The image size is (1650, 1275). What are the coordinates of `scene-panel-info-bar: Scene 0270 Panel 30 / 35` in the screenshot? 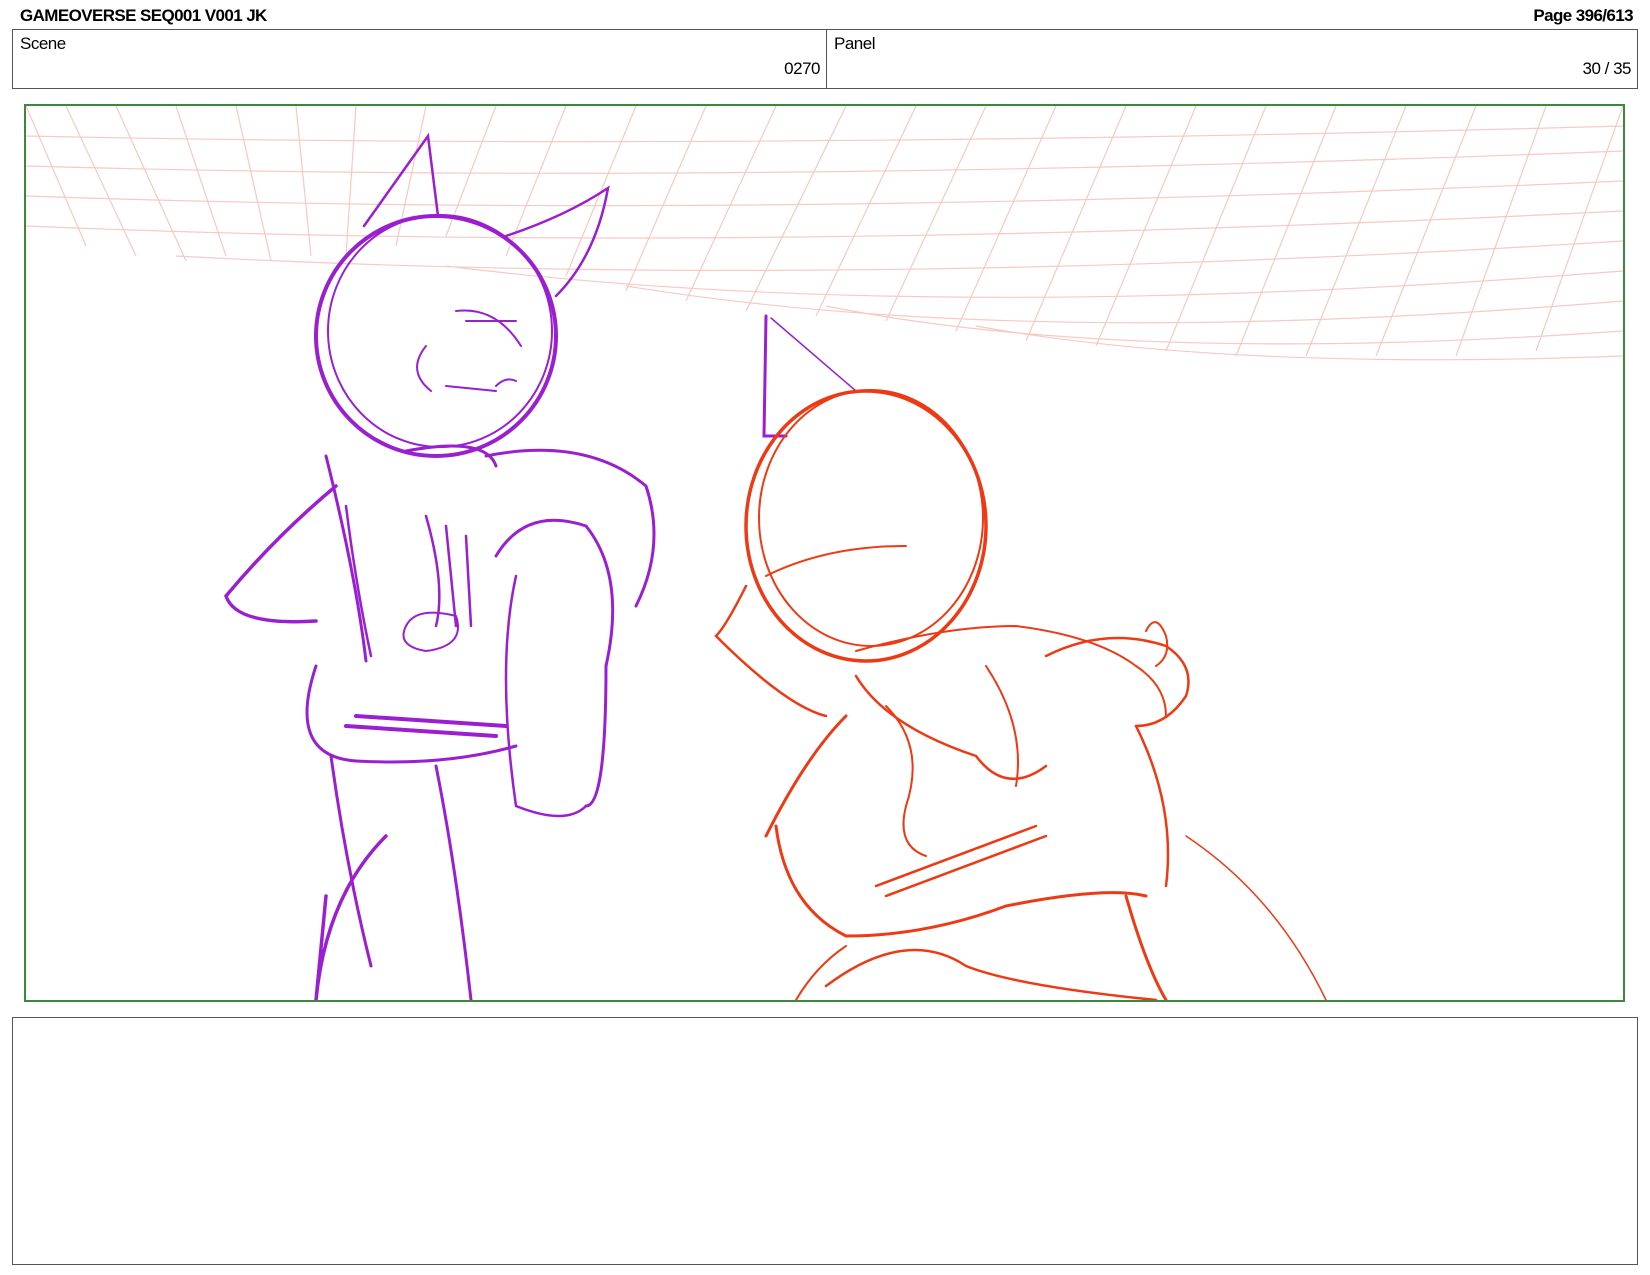 It's located at (825, 59).